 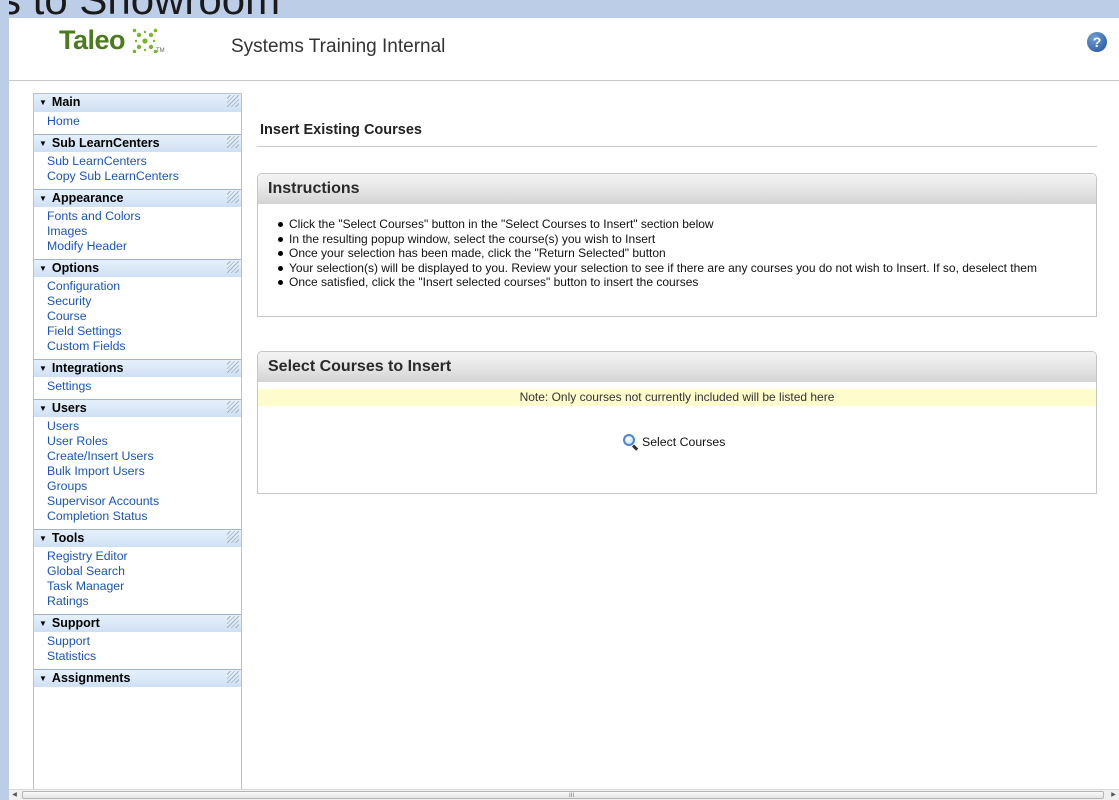 What do you see at coordinates (144, 176) in the screenshot?
I see `sidebar-item-copy-sub-learncenters: Copy Sub LearnCenters` at bounding box center [144, 176].